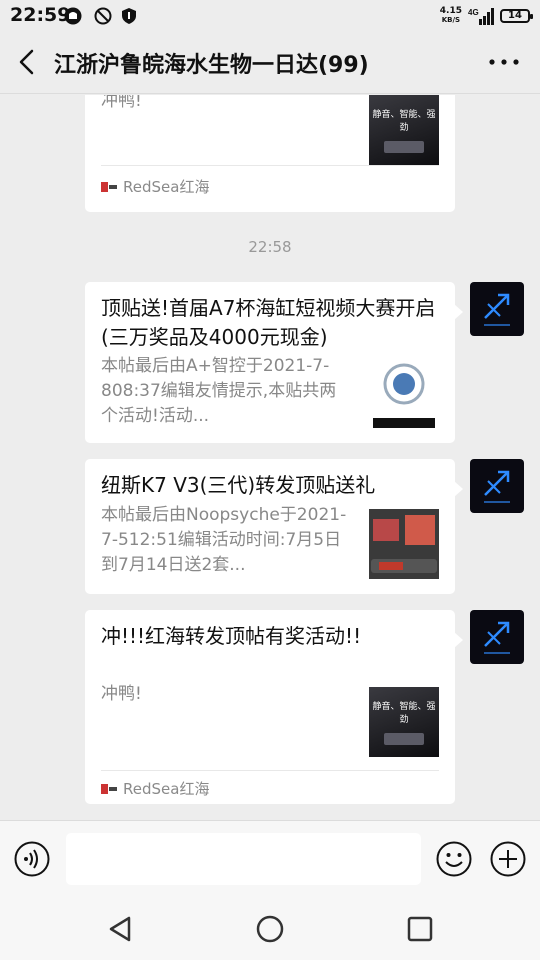 The image size is (540, 960). I want to click on net-speed: 4.15 KB/S, so click(451, 16).